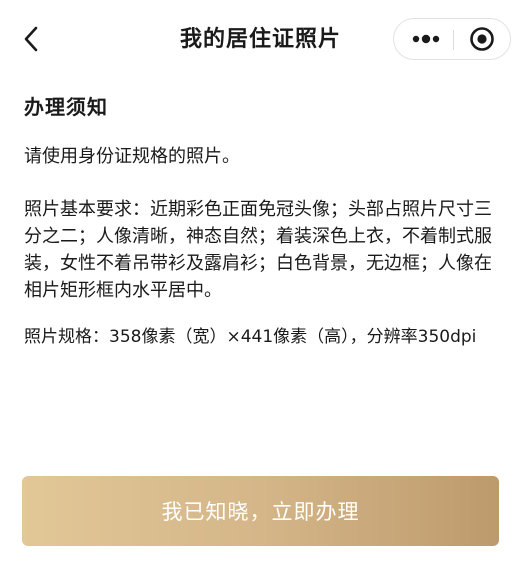 The image size is (521, 581). I want to click on capsule-divider, so click(453, 40).